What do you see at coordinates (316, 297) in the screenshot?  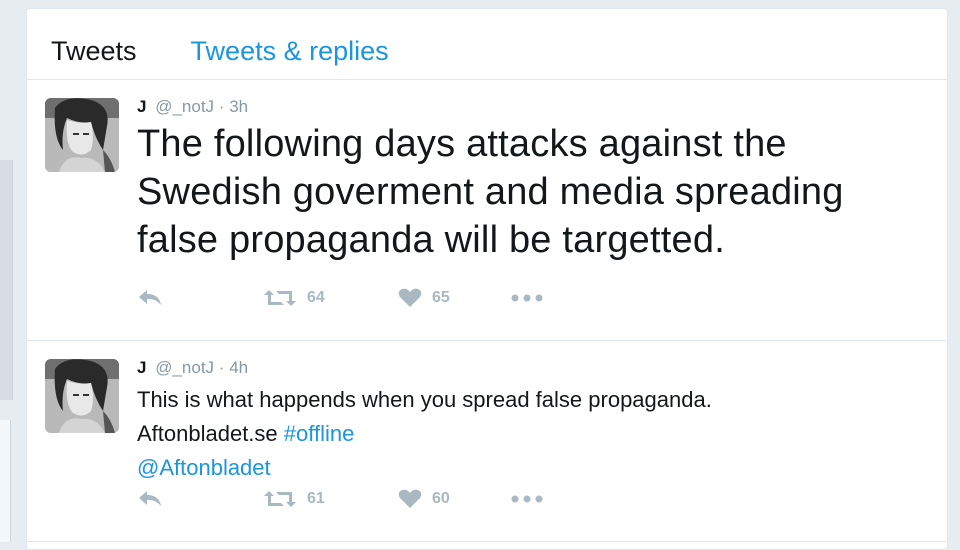 I see `retweet-count: 64` at bounding box center [316, 297].